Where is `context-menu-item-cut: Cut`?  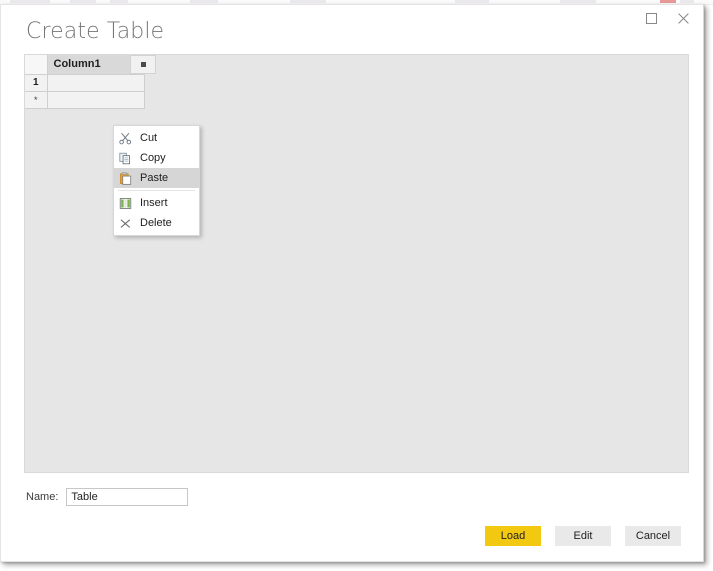
context-menu-item-cut: Cut is located at coordinates (156, 138).